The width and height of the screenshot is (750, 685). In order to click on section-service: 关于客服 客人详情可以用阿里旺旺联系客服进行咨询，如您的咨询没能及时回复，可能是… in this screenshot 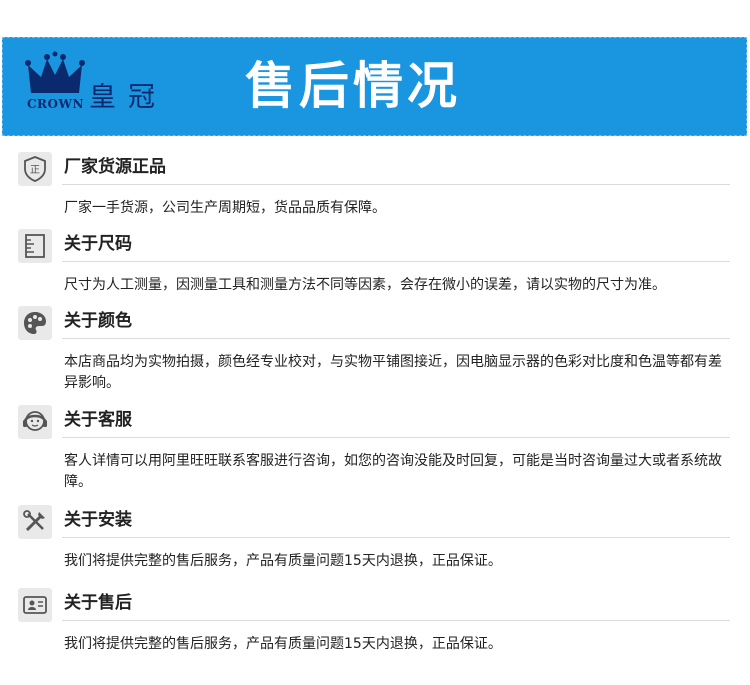, I will do `click(374, 447)`.